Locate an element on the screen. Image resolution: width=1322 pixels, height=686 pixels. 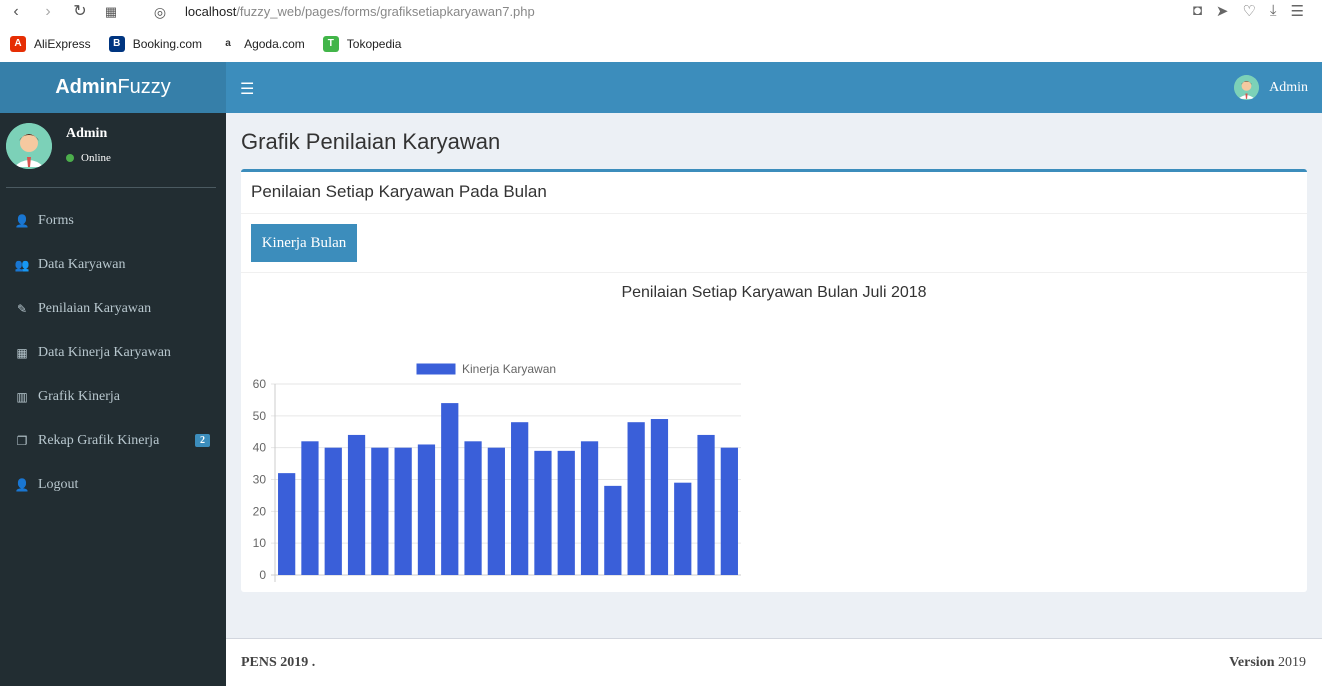
footer-version: Version 2019 is located at coordinates (1267, 663).